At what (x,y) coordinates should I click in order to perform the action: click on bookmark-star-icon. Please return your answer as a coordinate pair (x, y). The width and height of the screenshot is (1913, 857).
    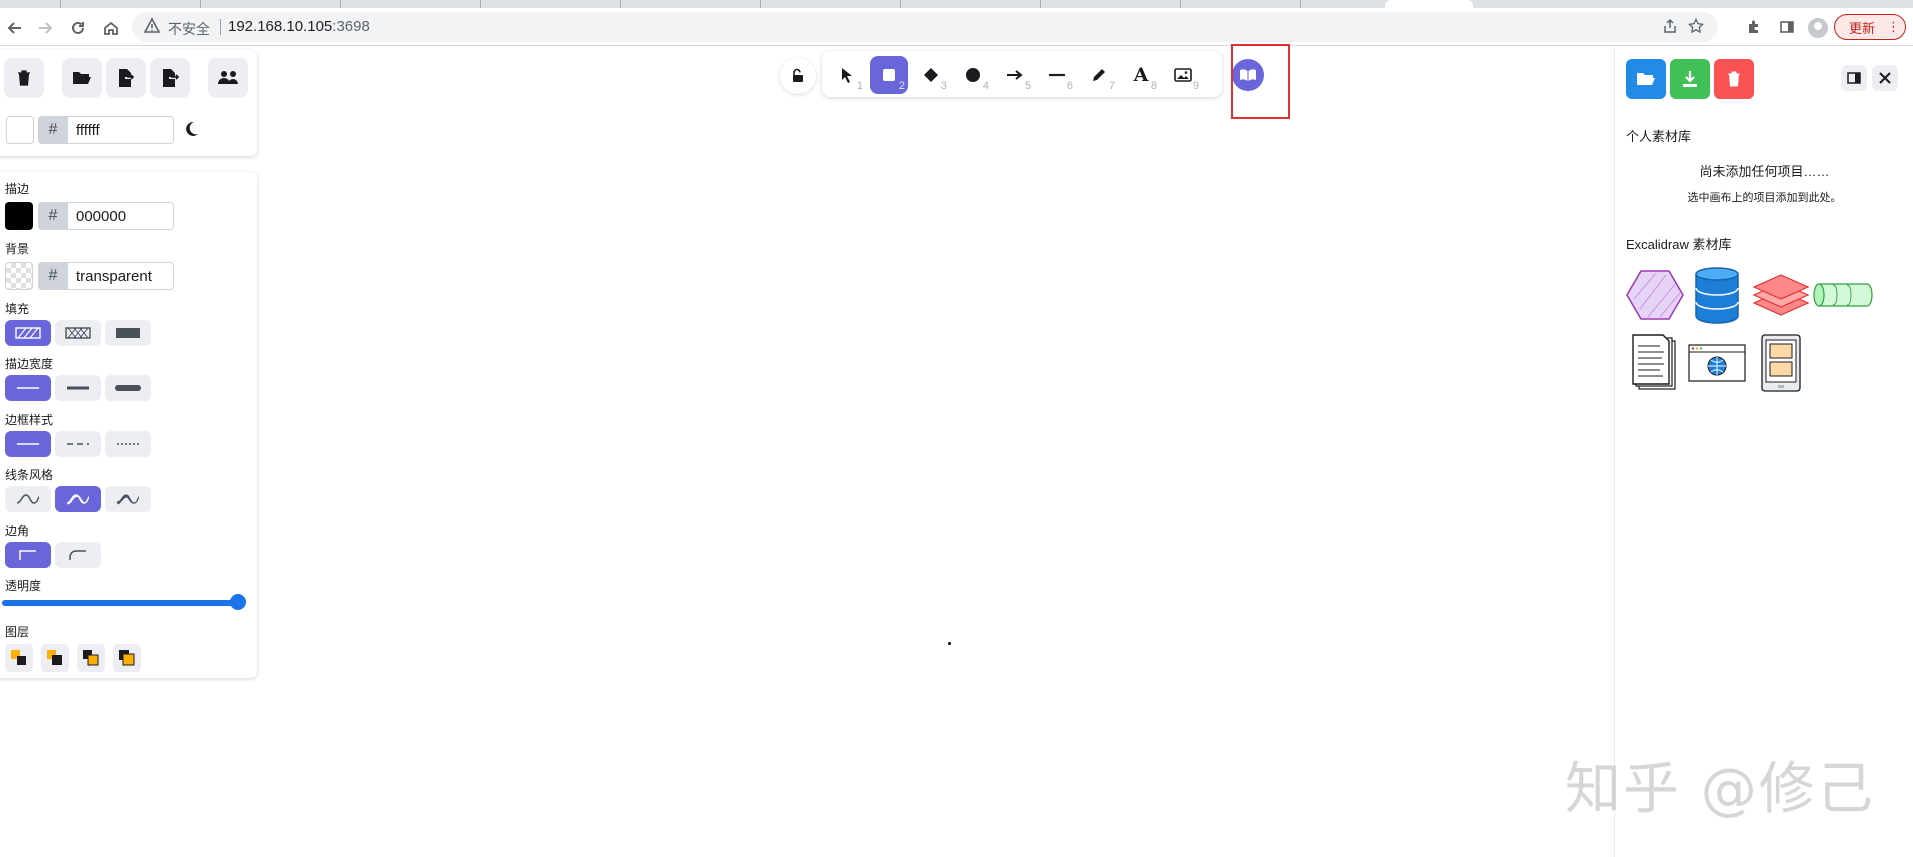
    Looking at the image, I should click on (1696, 27).